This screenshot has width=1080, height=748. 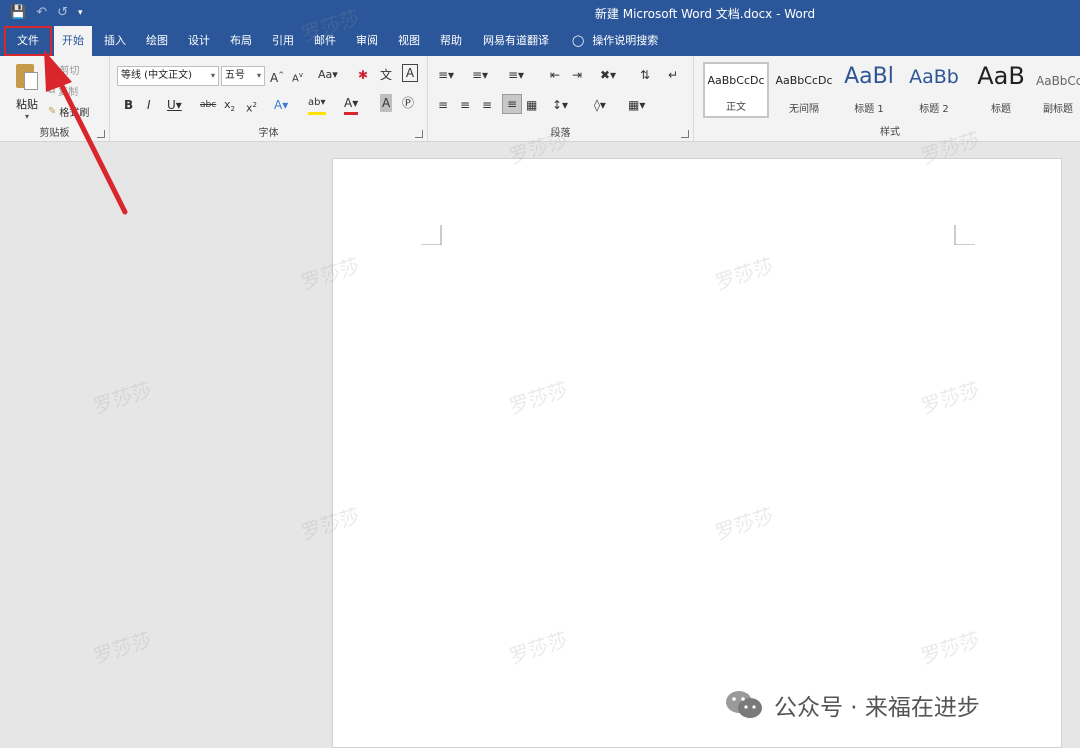 I want to click on footer-text: 公众号 · 来福在进步, so click(x=877, y=708).